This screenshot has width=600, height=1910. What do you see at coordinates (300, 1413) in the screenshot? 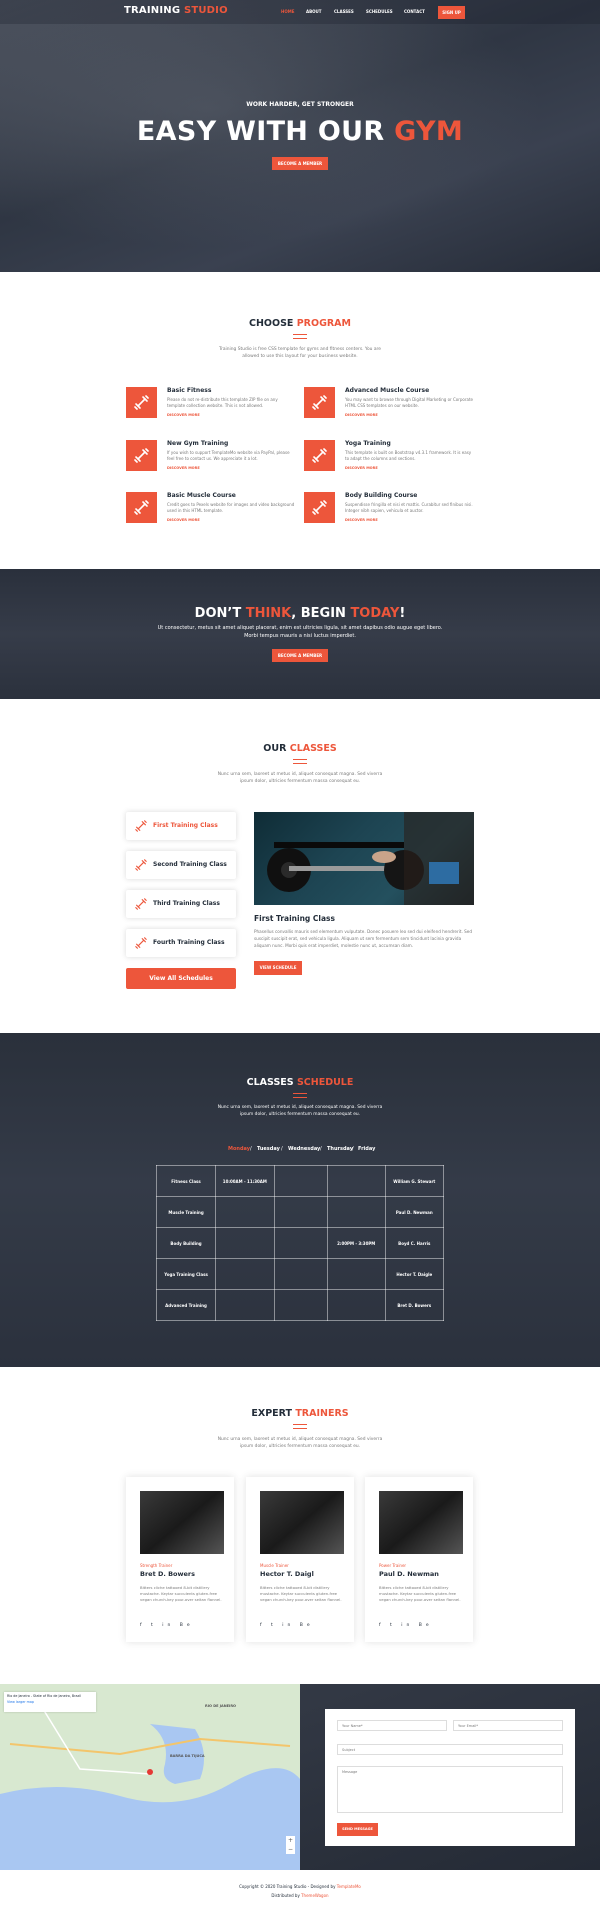
I see `trainers-heading: EXPERT TRAINERS` at bounding box center [300, 1413].